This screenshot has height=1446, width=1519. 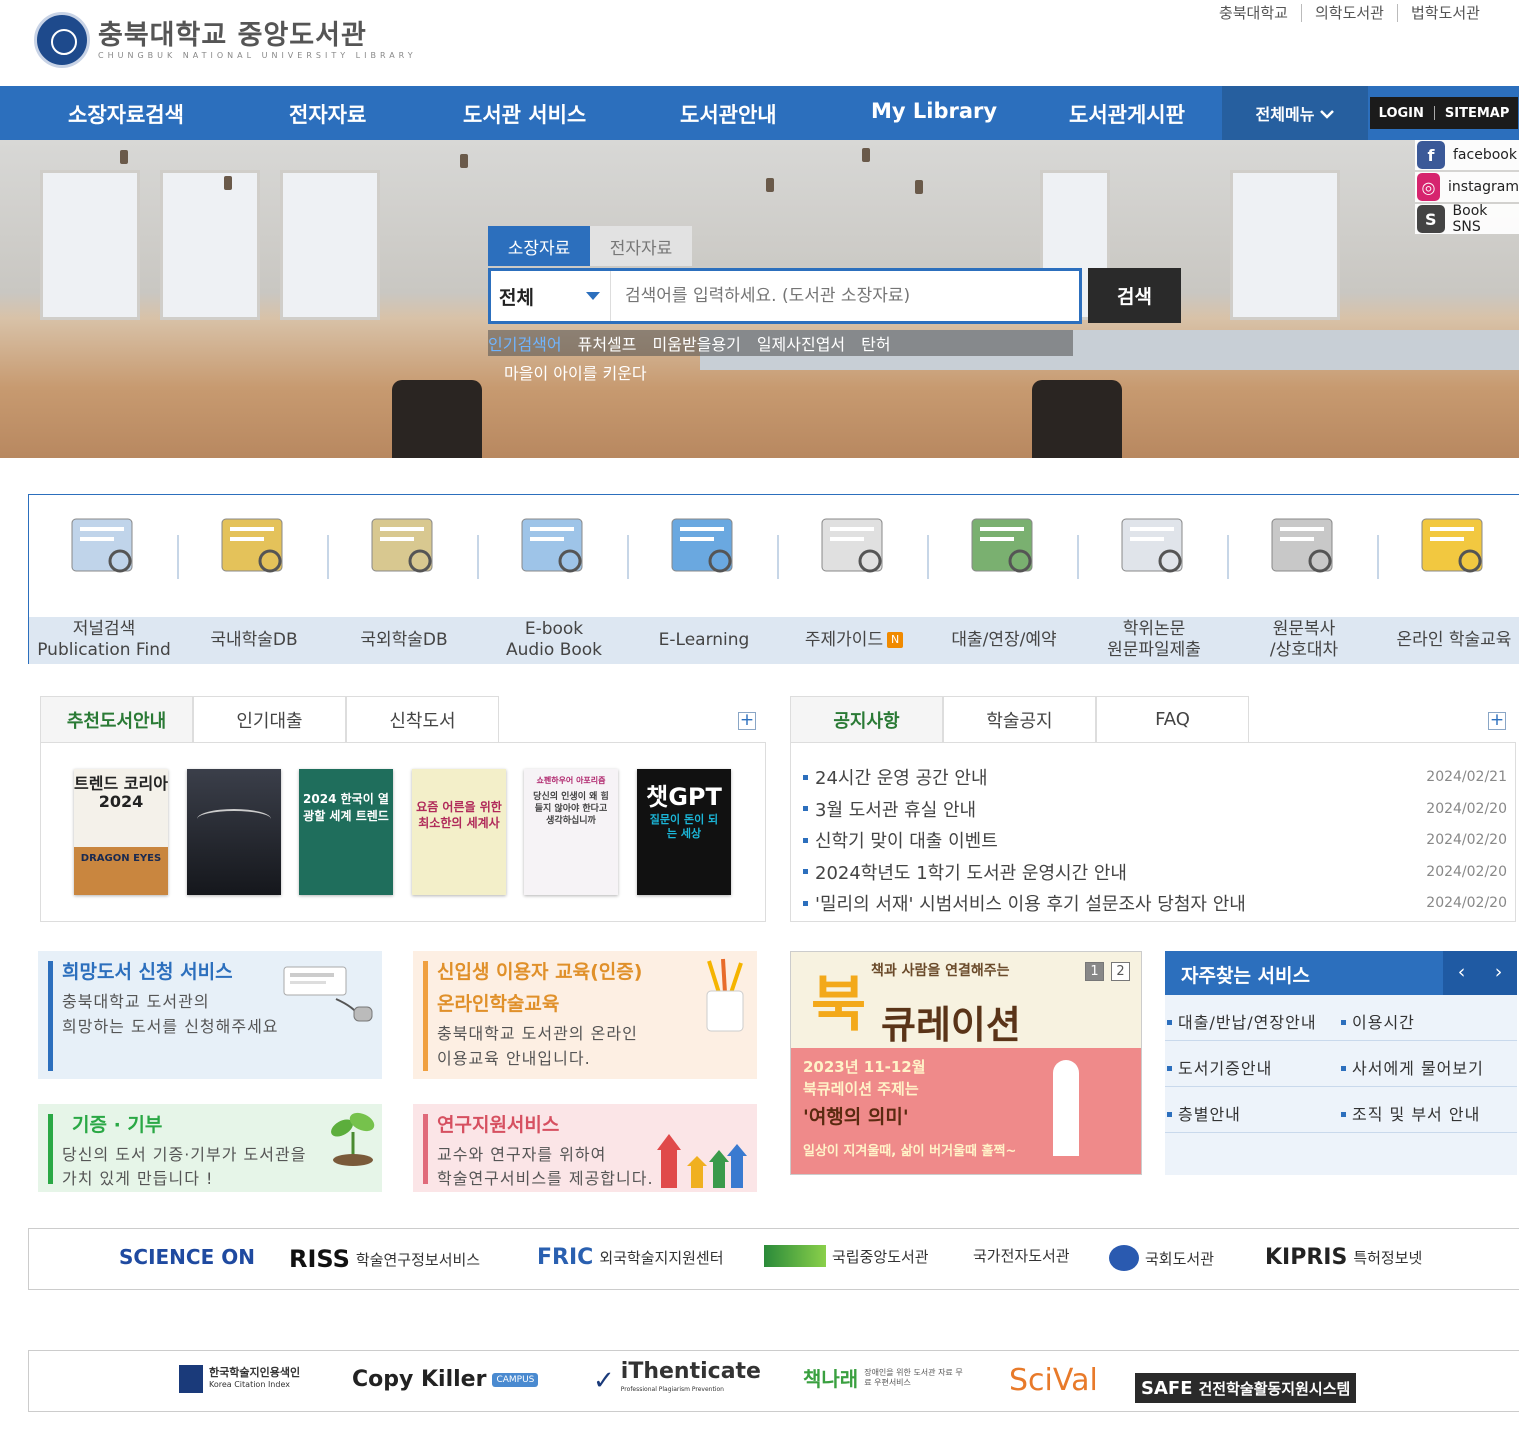 What do you see at coordinates (1204, 1113) in the screenshot?
I see `frequent-link: 층별안내` at bounding box center [1204, 1113].